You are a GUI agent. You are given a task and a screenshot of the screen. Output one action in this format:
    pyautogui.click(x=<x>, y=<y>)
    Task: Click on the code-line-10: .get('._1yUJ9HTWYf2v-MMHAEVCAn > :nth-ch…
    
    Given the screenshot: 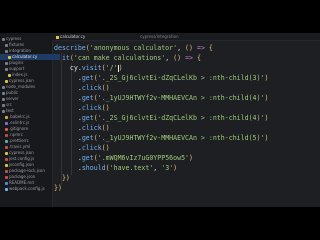 What is the action you would take?
    pyautogui.click(x=173, y=138)
    